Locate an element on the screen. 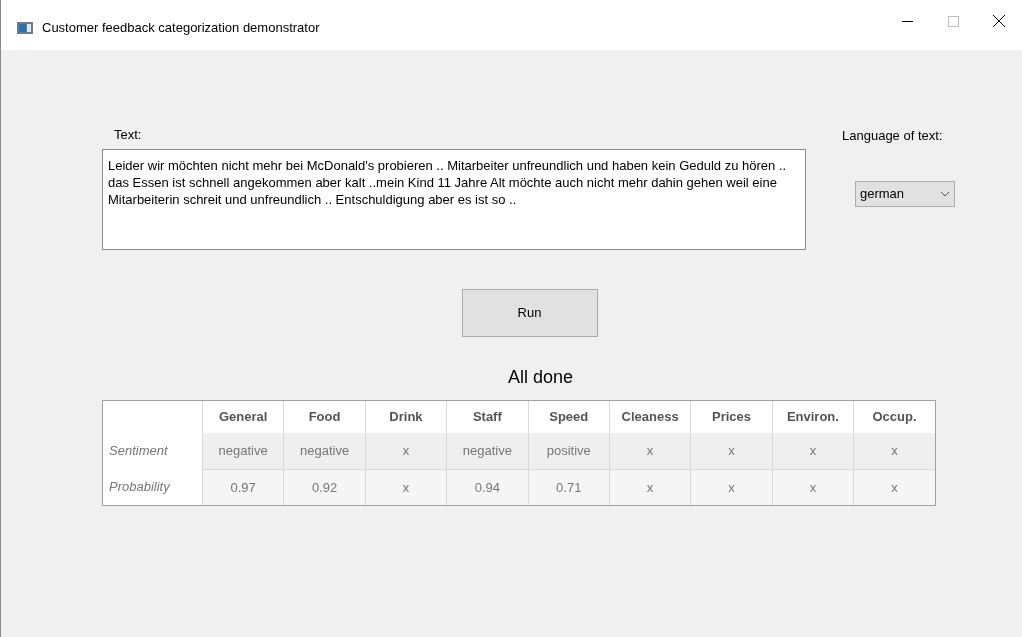  run-button: Run is located at coordinates (529, 313).